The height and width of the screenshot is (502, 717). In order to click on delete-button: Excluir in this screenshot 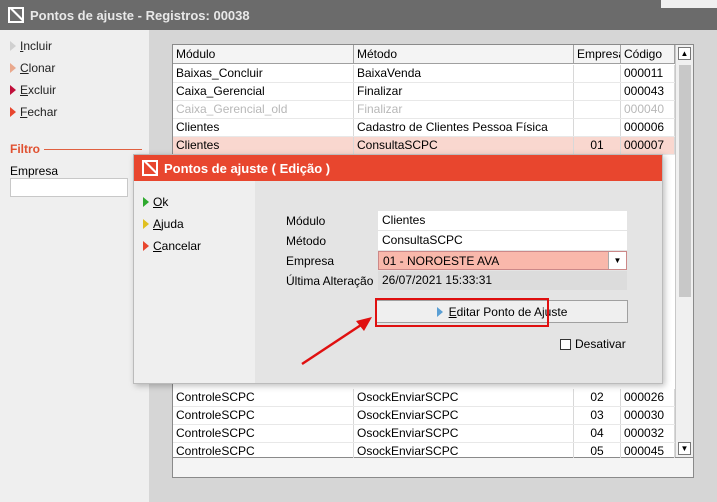, I will do `click(33, 90)`.